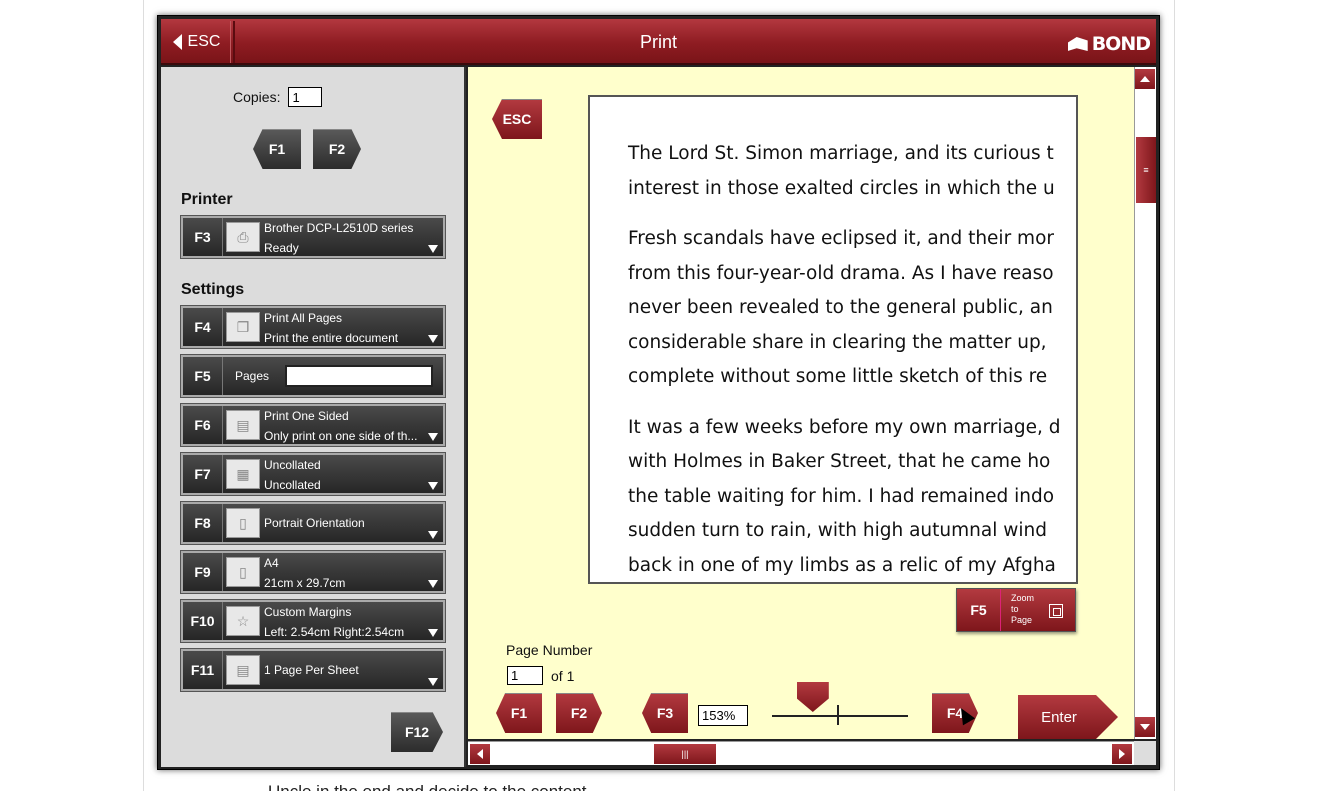 The image size is (1336, 791). What do you see at coordinates (277, 149) in the screenshot?
I see `copies-decrease-button: F1` at bounding box center [277, 149].